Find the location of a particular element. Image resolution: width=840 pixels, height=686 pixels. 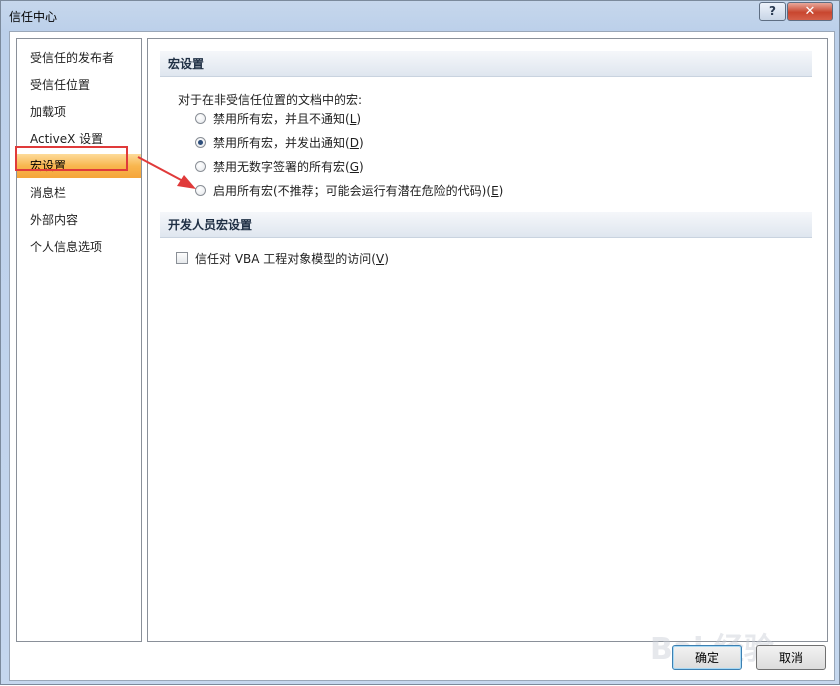

sidebar-item-privacy-options: 个人信息选项 is located at coordinates (79, 247).